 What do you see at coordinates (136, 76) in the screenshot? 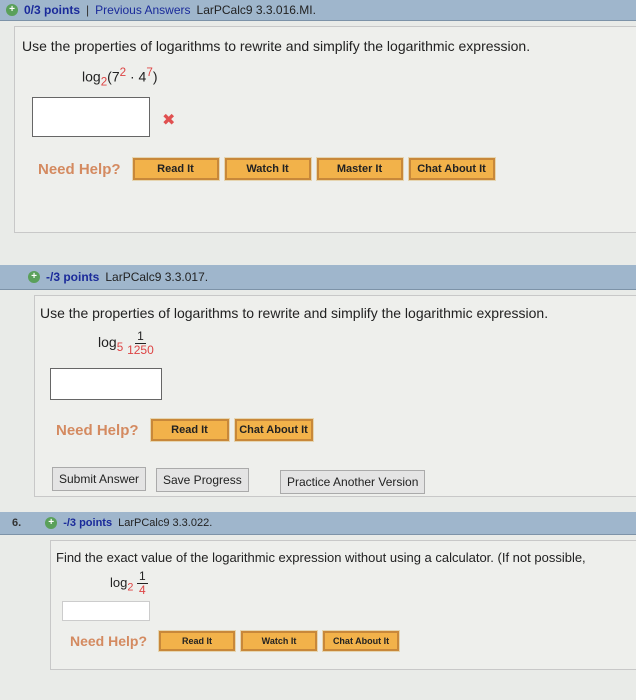
I see `expr-part: · 4` at bounding box center [136, 76].